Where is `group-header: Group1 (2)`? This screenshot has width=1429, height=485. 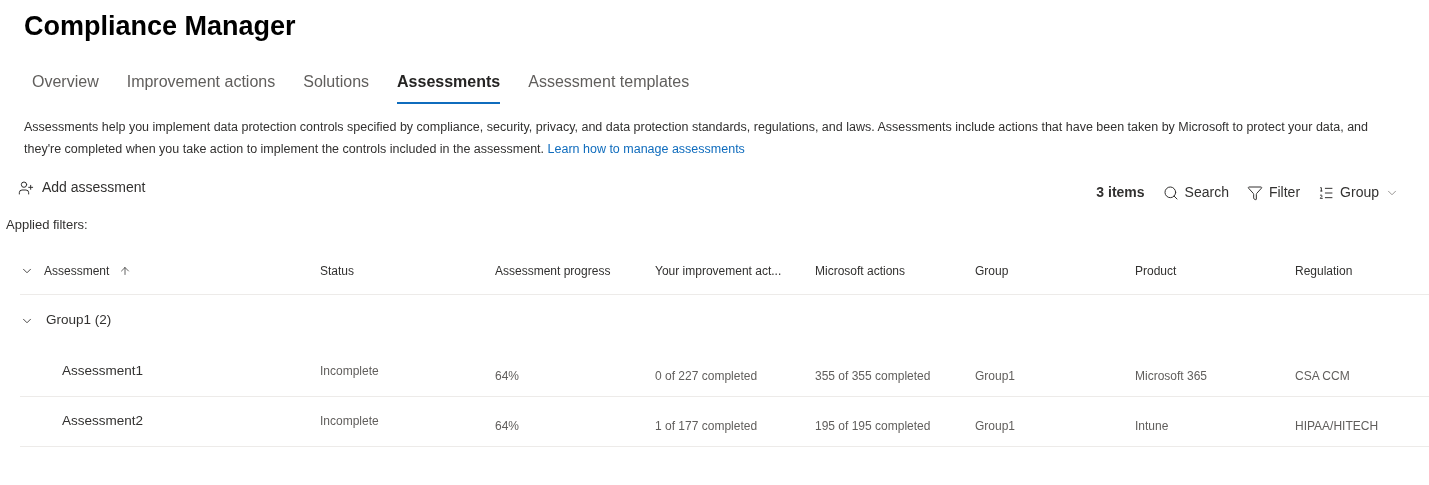
group-header: Group1 (2) is located at coordinates (66, 320).